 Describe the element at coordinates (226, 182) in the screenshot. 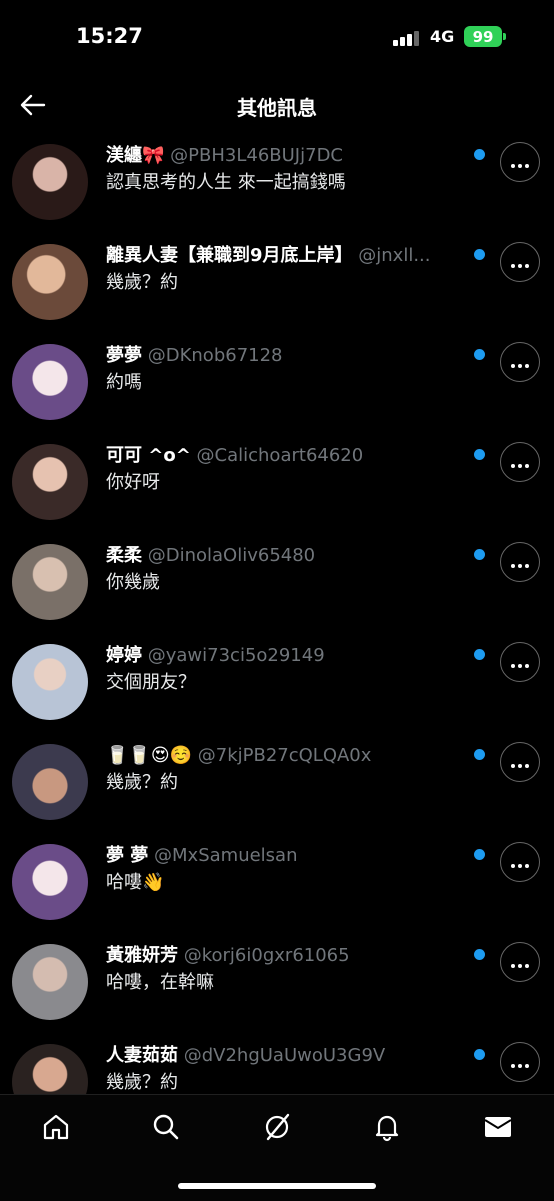

I see `message-preview: 認真思考的人生 來一起搞錢嗎` at that location.